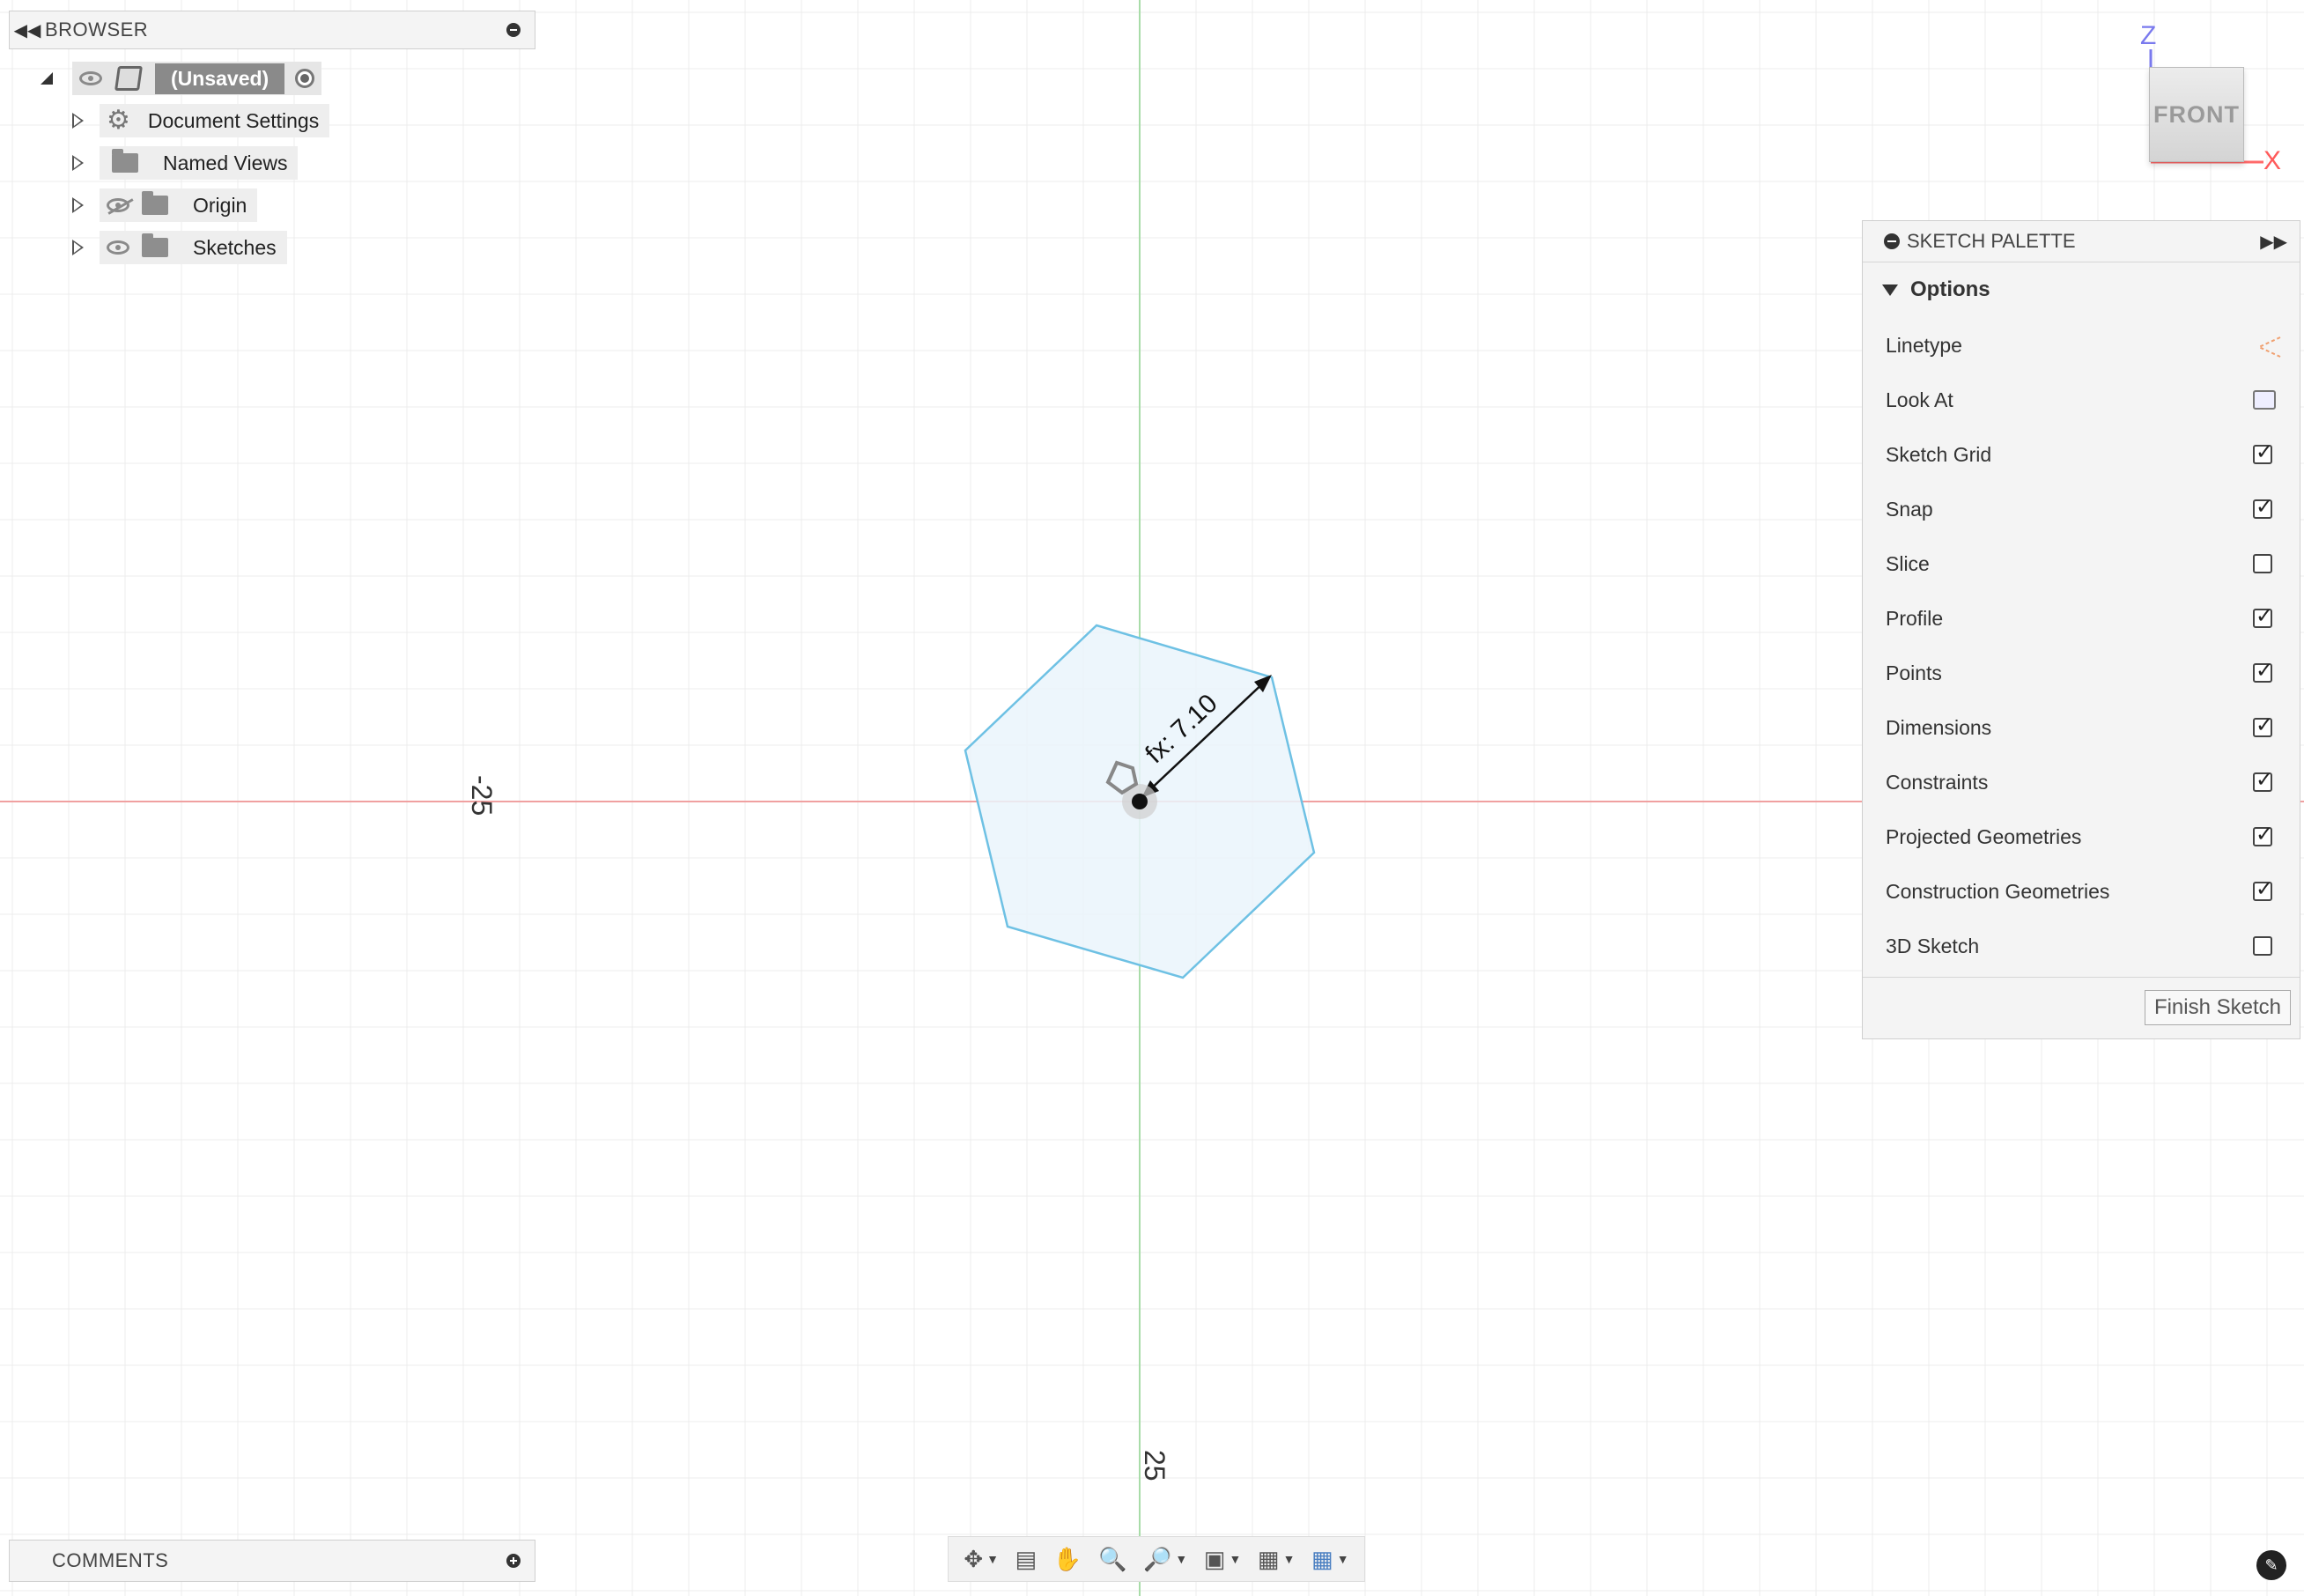  I want to click on tree-chip: ⚙ Document Settings, so click(215, 120).